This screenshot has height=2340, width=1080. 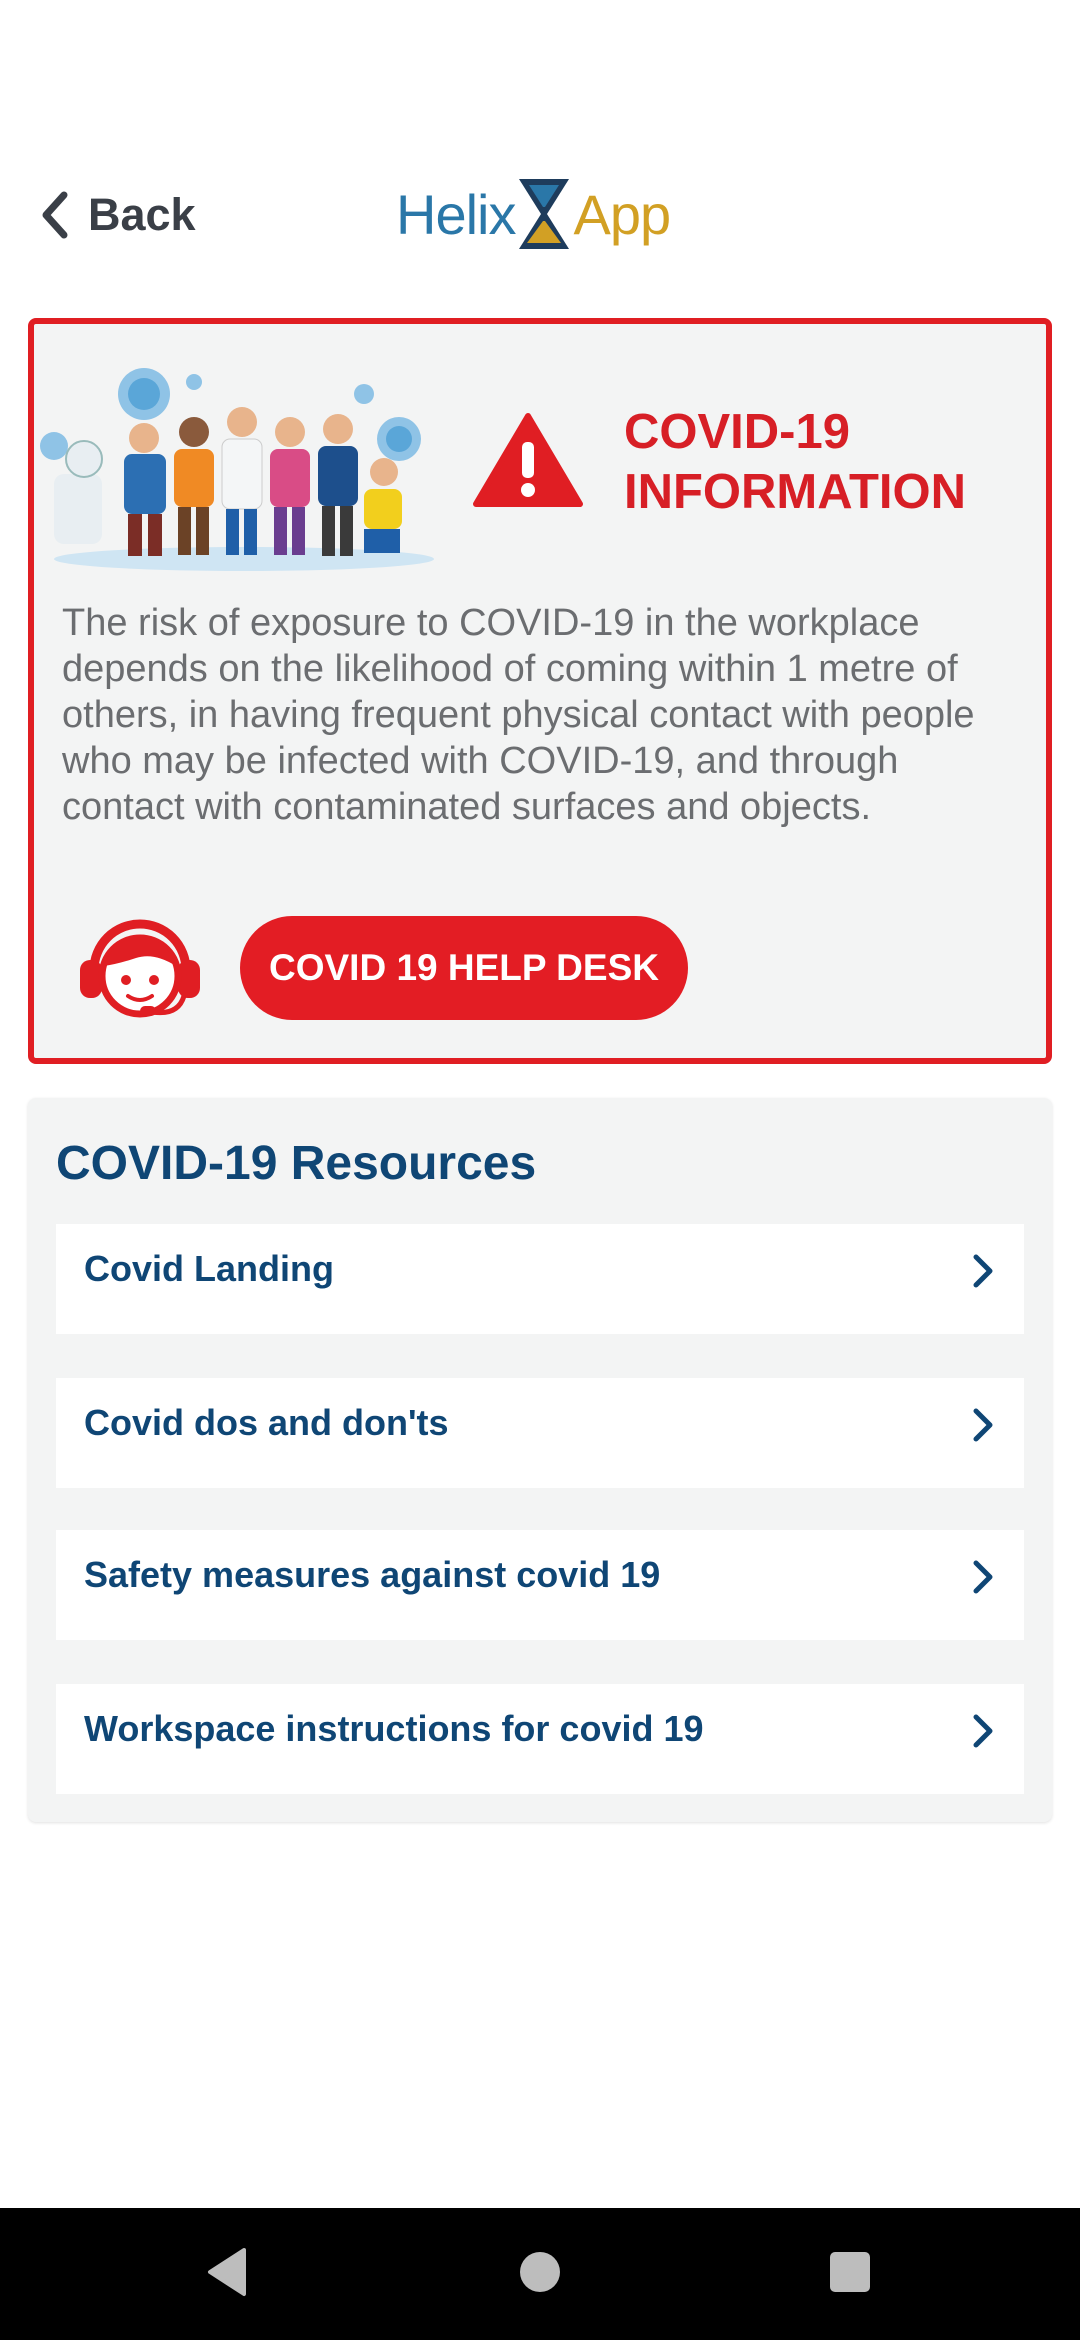 What do you see at coordinates (140, 968) in the screenshot?
I see `support-agent-icon` at bounding box center [140, 968].